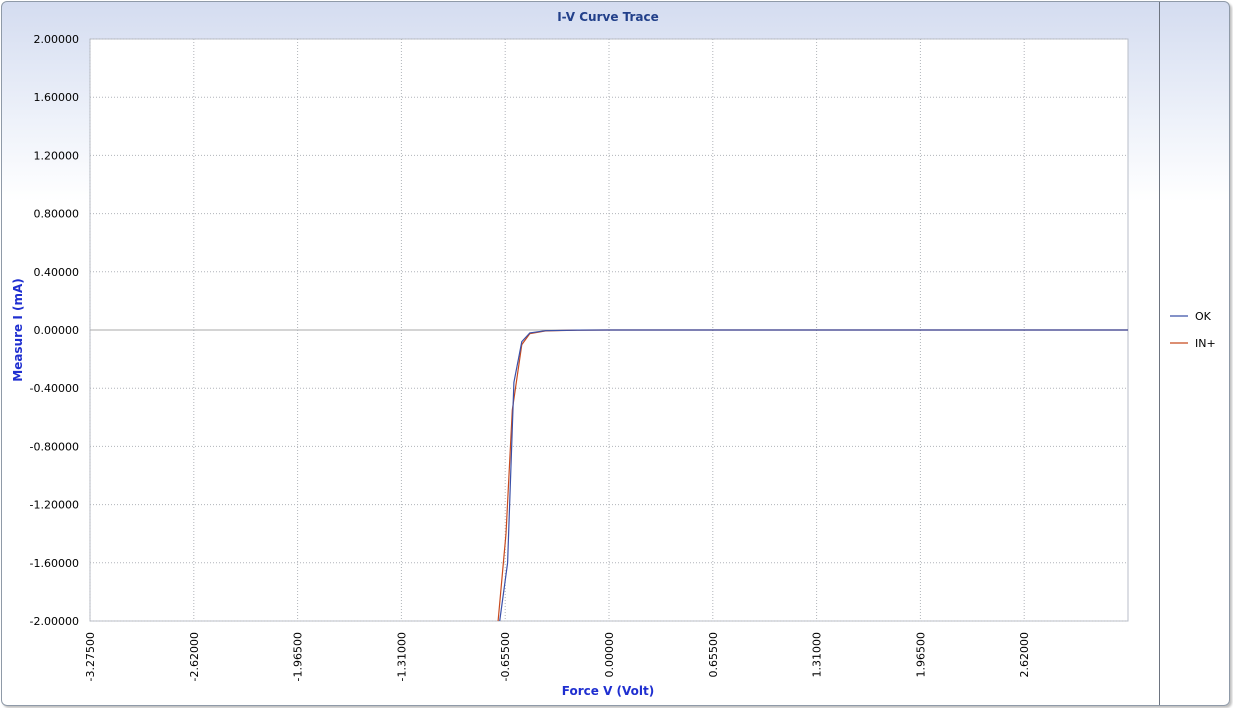 The image size is (1233, 708). I want to click on y-tick-label: -1.20000, so click(54, 505).